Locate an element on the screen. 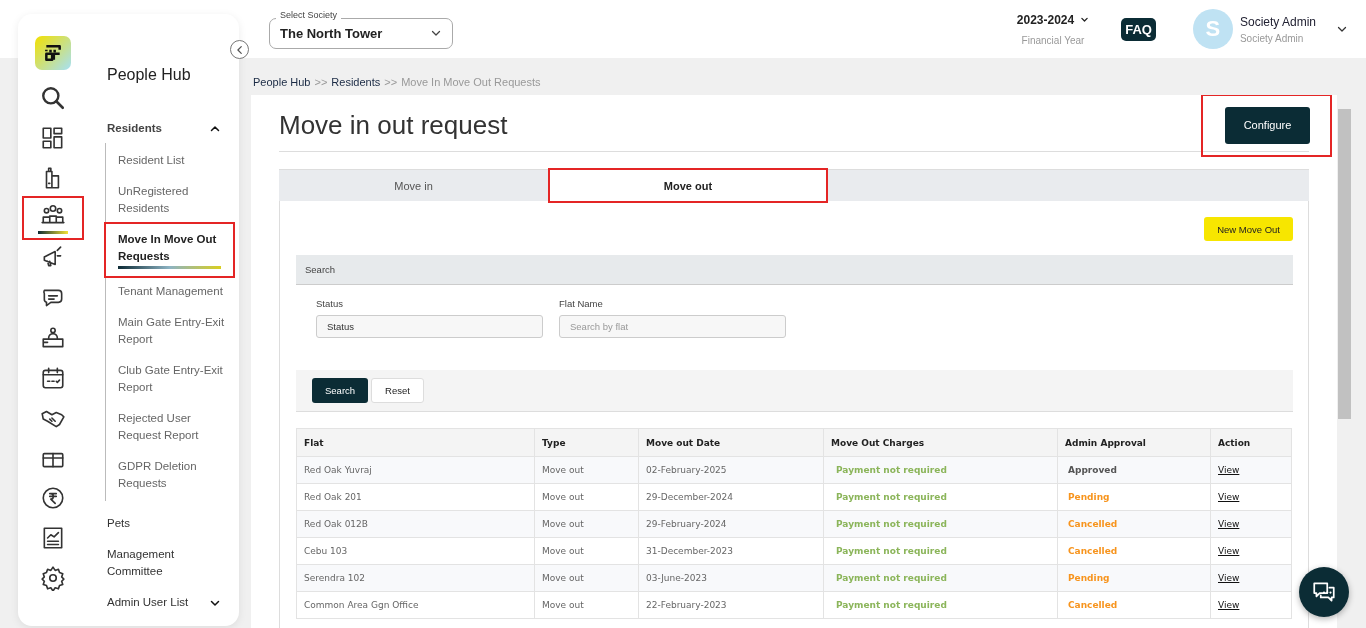 The height and width of the screenshot is (628, 1366). menu-group: Residents is located at coordinates (134, 128).